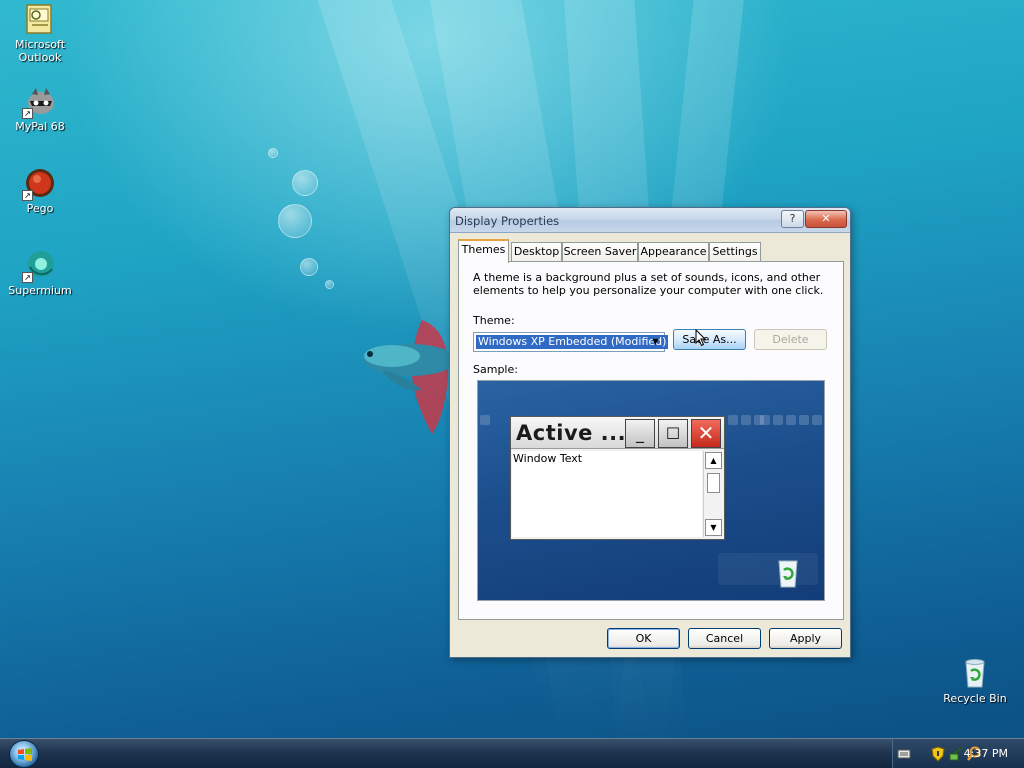  What do you see at coordinates (40, 208) in the screenshot?
I see `desktop-icon-label: Pego` at bounding box center [40, 208].